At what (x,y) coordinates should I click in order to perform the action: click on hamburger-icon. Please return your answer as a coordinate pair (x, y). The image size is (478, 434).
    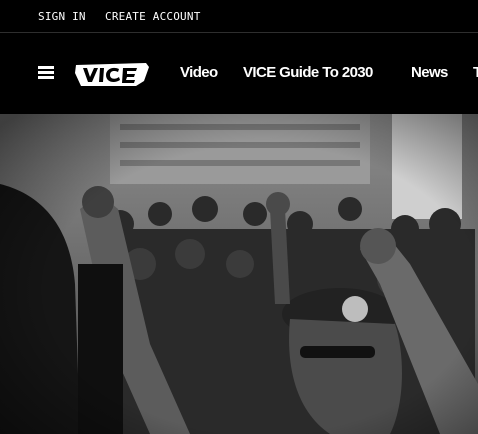
    Looking at the image, I should click on (46, 73).